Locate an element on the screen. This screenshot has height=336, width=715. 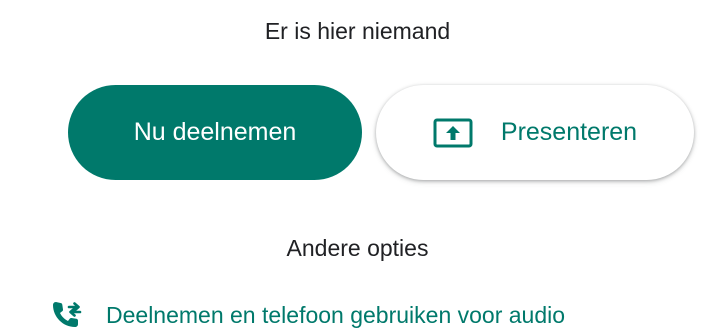
present-to-all-icon is located at coordinates (453, 133).